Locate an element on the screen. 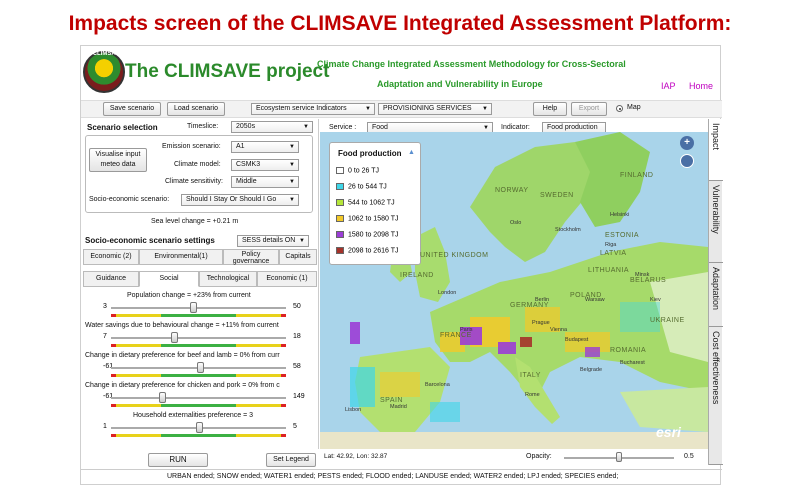 This screenshot has height=500, width=800. map-radio-label: Map is located at coordinates (634, 107).